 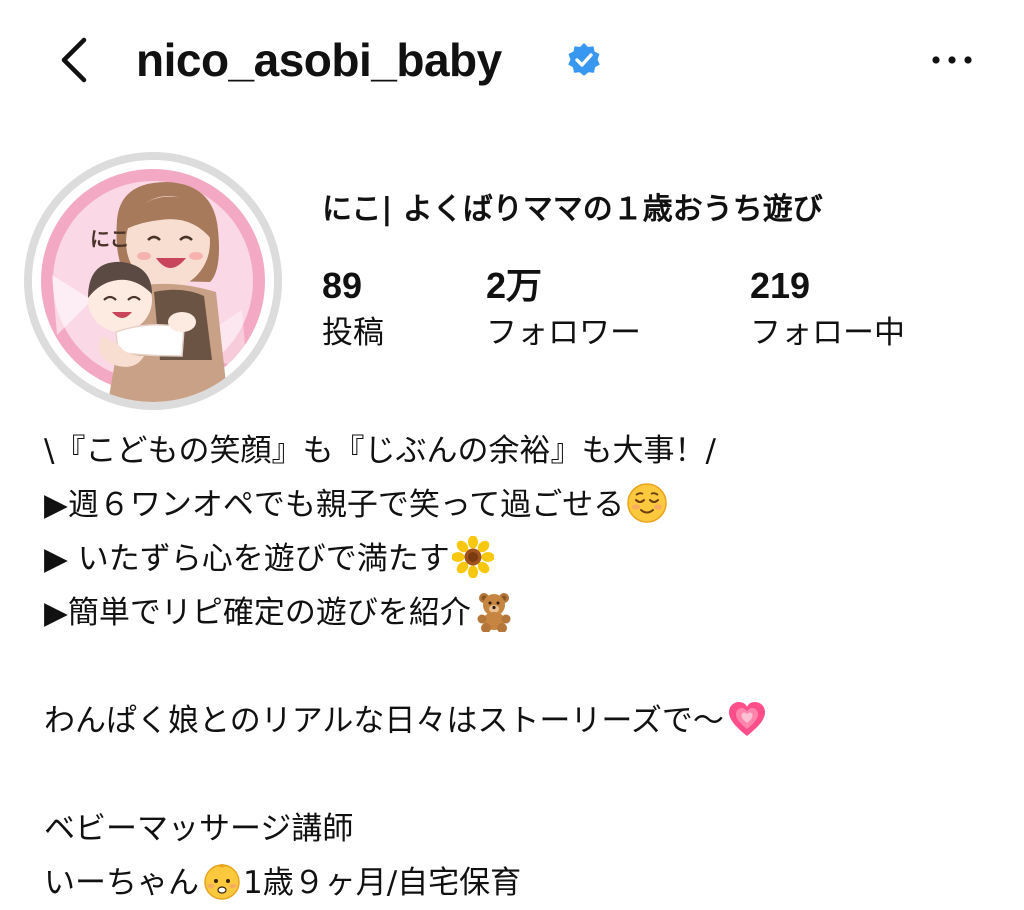 I want to click on growing-heart-icon, so click(x=747, y=719).